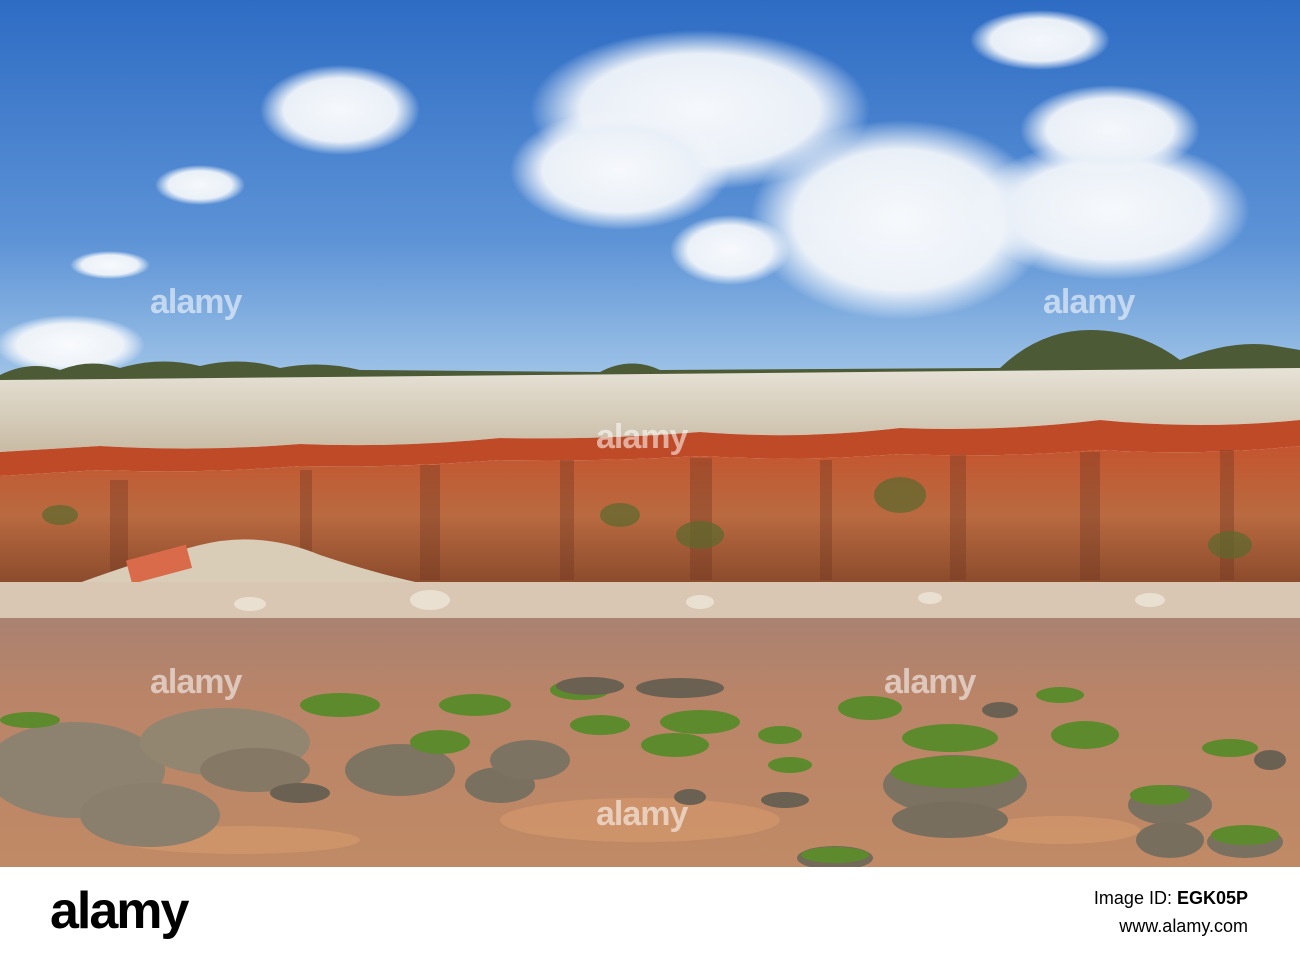  What do you see at coordinates (119, 911) in the screenshot?
I see `alamy-logo: alamy` at bounding box center [119, 911].